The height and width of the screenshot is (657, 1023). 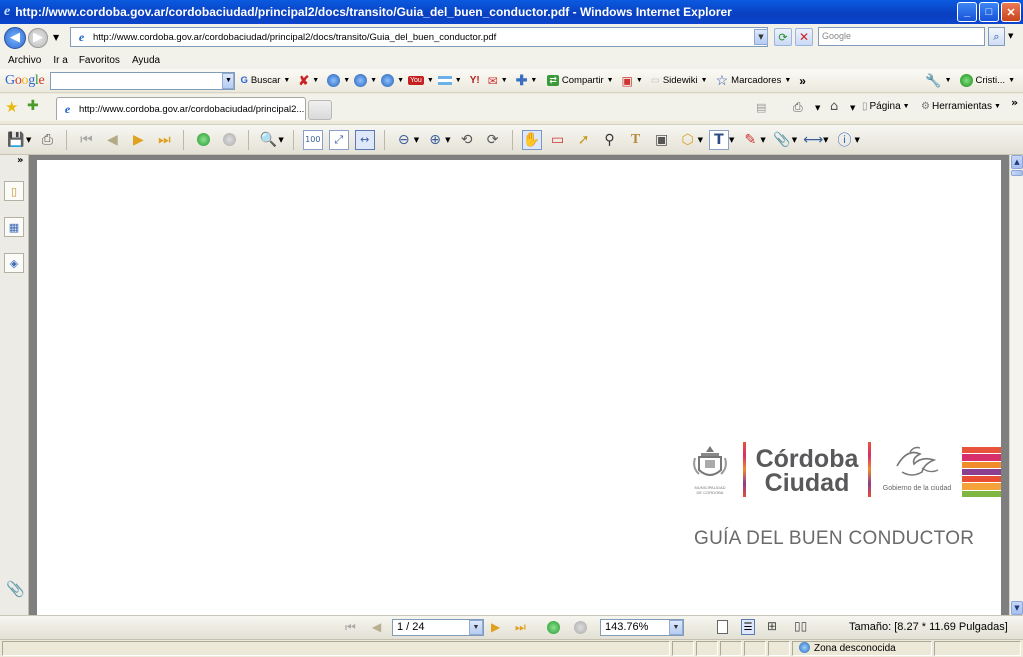 I want to click on prev-page-icon: ◀, so click(x=112, y=140).